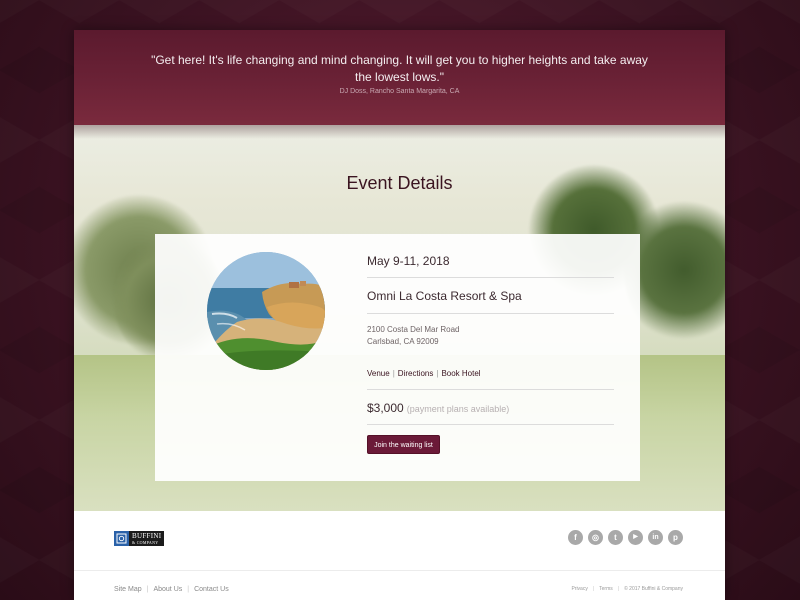  I want to click on legal-links: Privacy | Terms | © 2017 Buffini & Company, so click(627, 589).